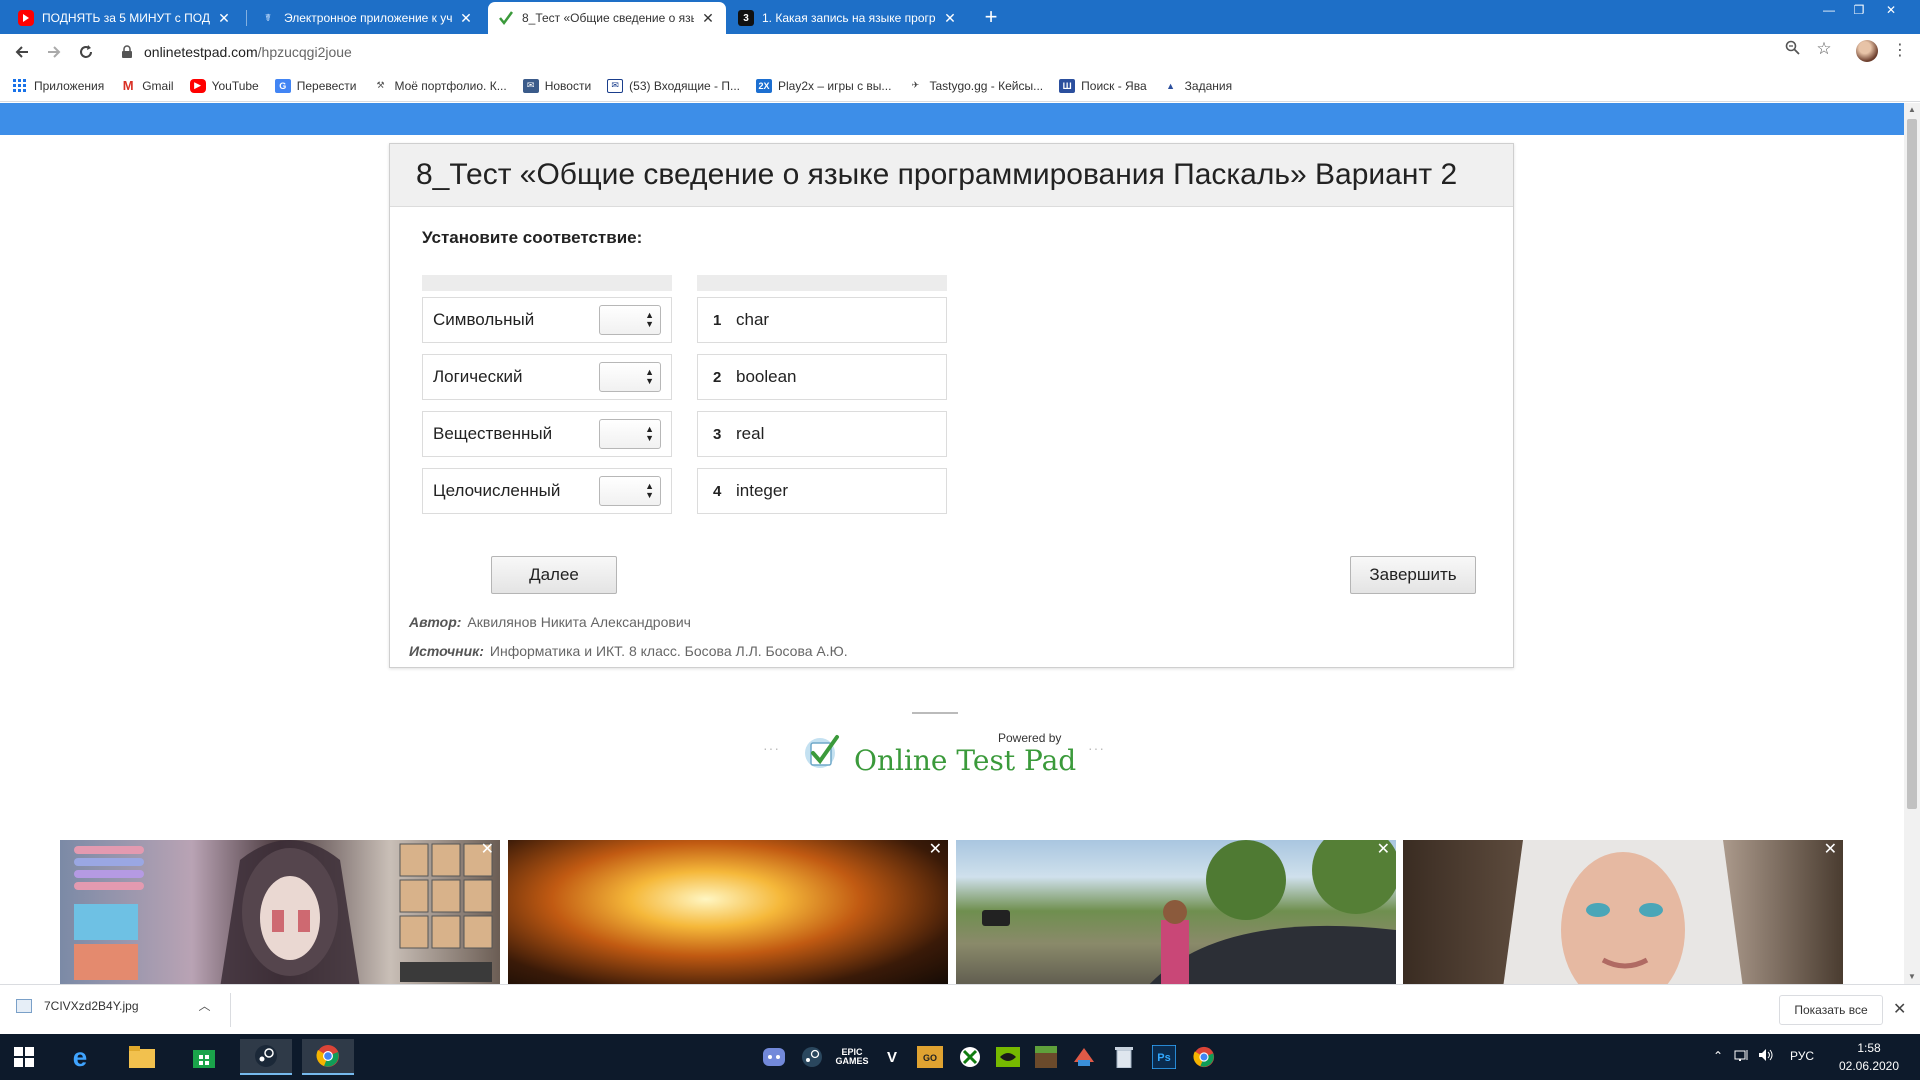  I want to click on new-tab-button: +, so click(991, 17).